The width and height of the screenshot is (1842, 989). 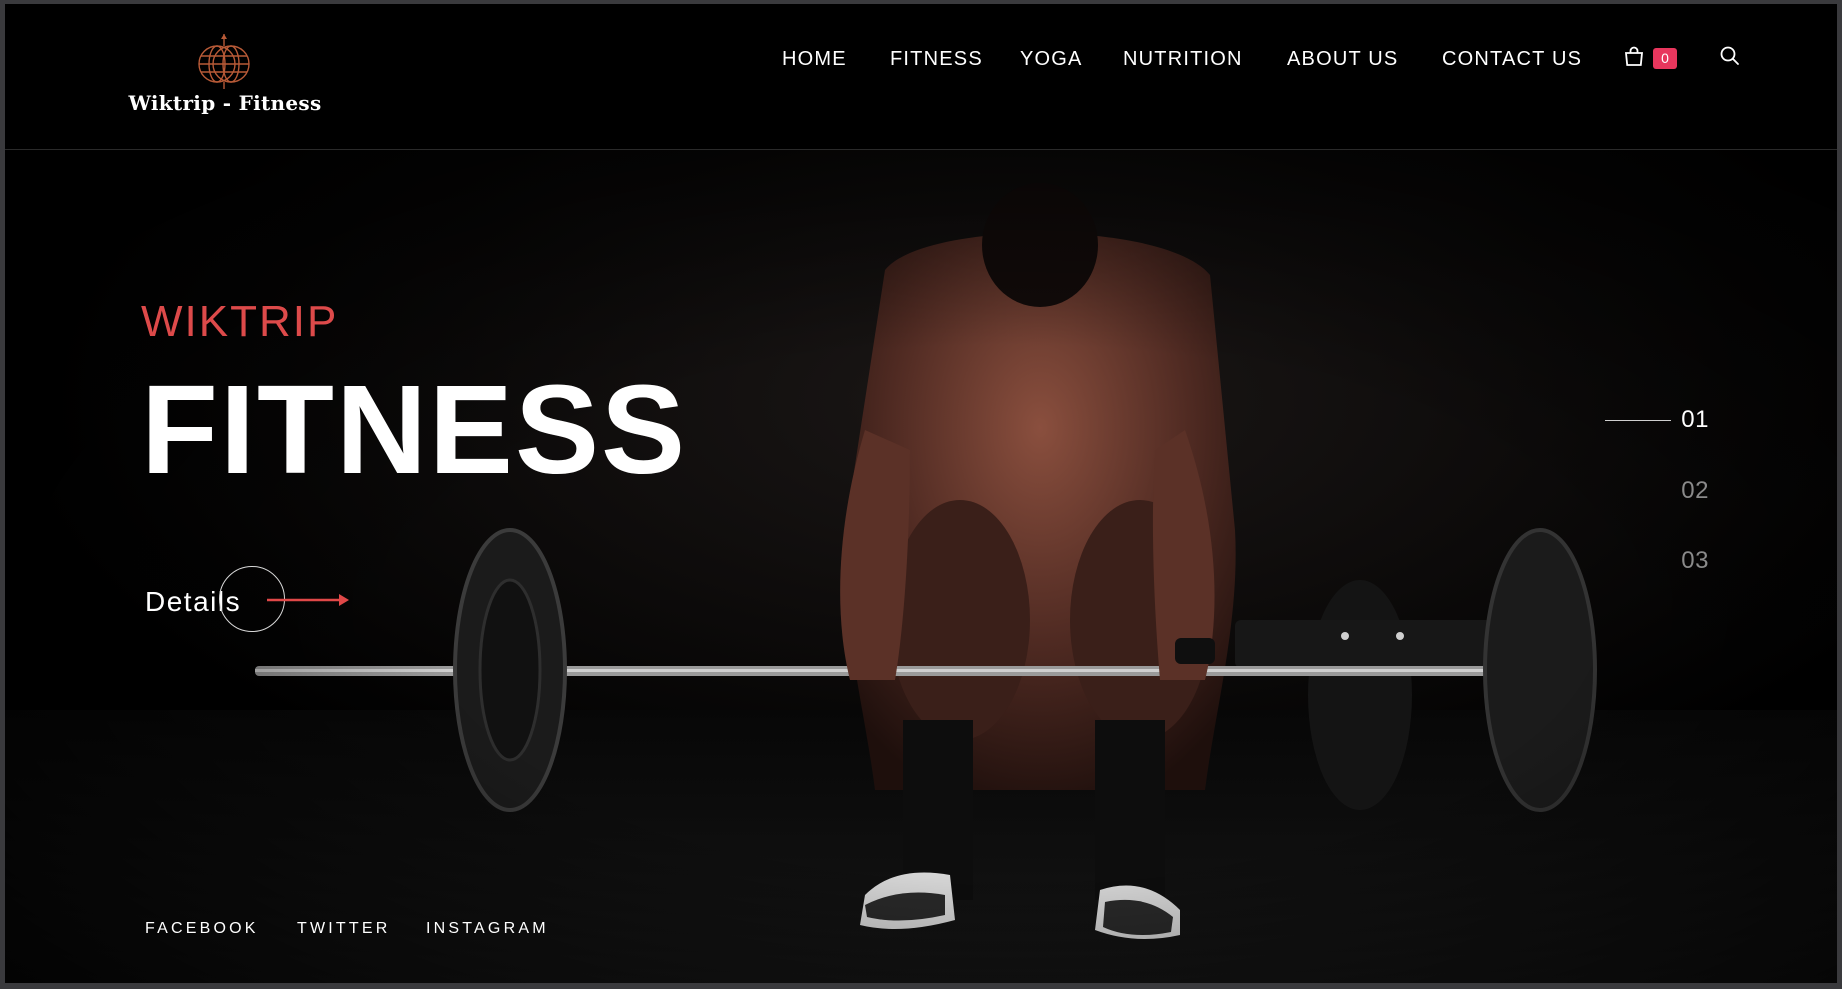 I want to click on cart-count-badge: 0, so click(x=1665, y=58).